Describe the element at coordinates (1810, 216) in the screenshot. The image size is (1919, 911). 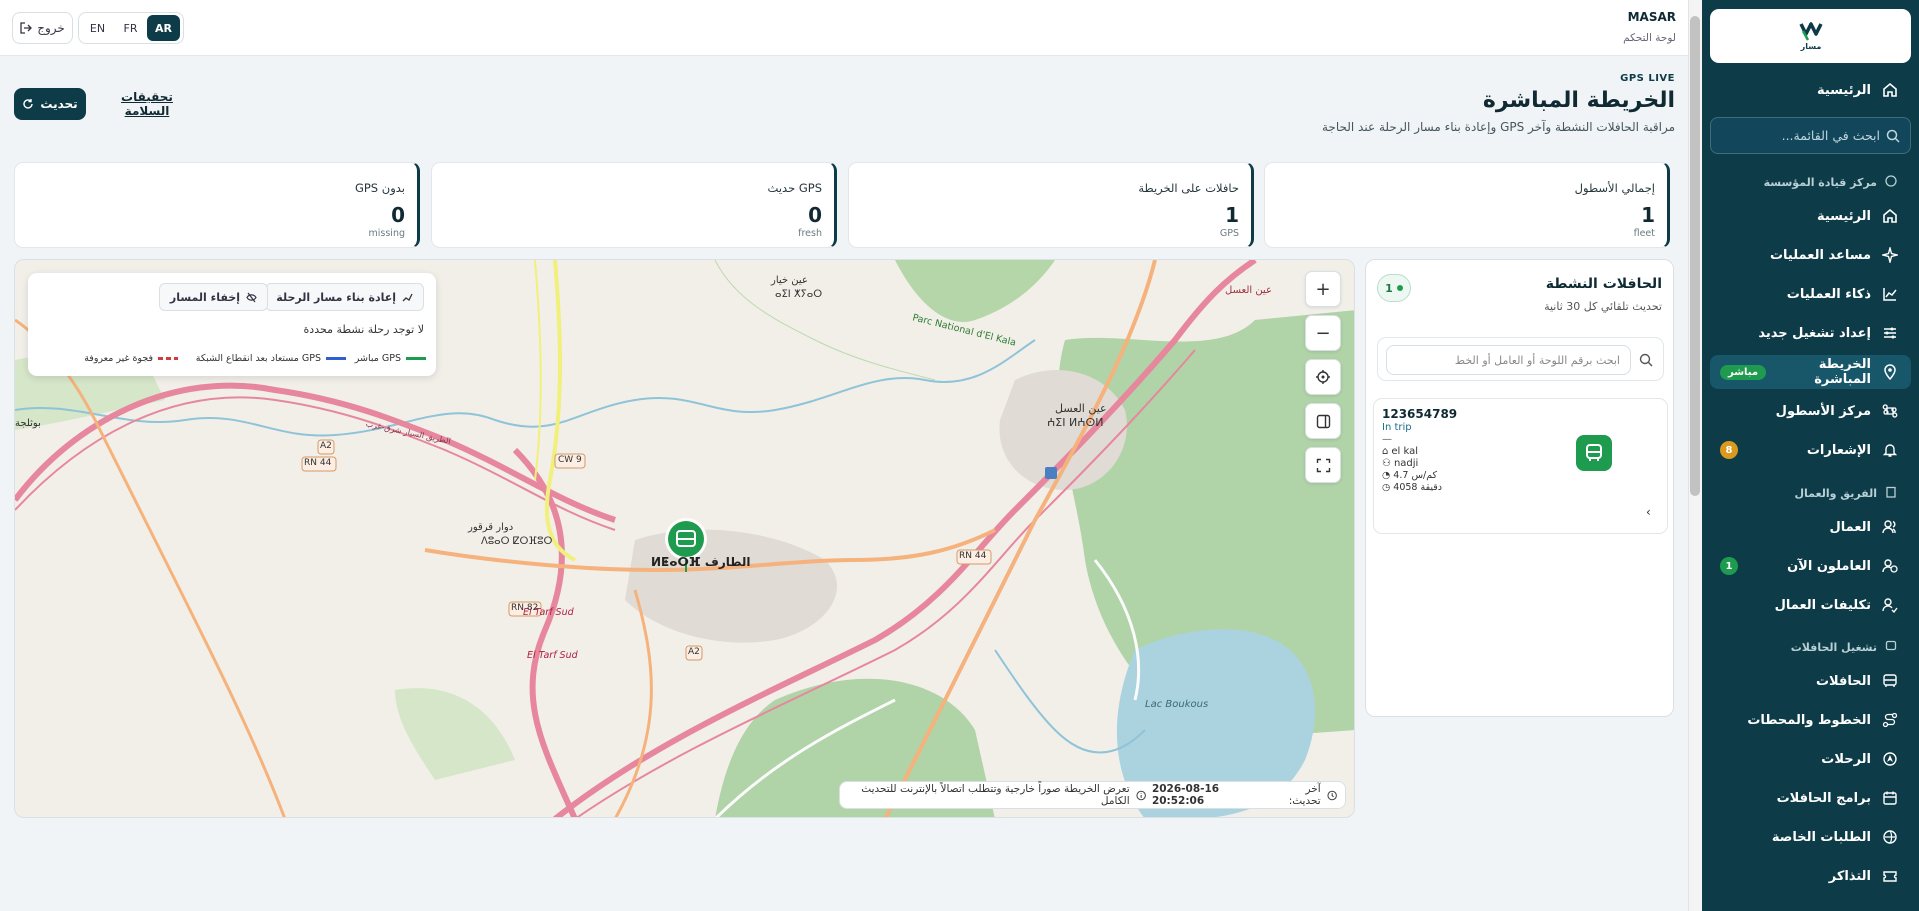
I see `sidebar-item-home: الرئيسية` at that location.